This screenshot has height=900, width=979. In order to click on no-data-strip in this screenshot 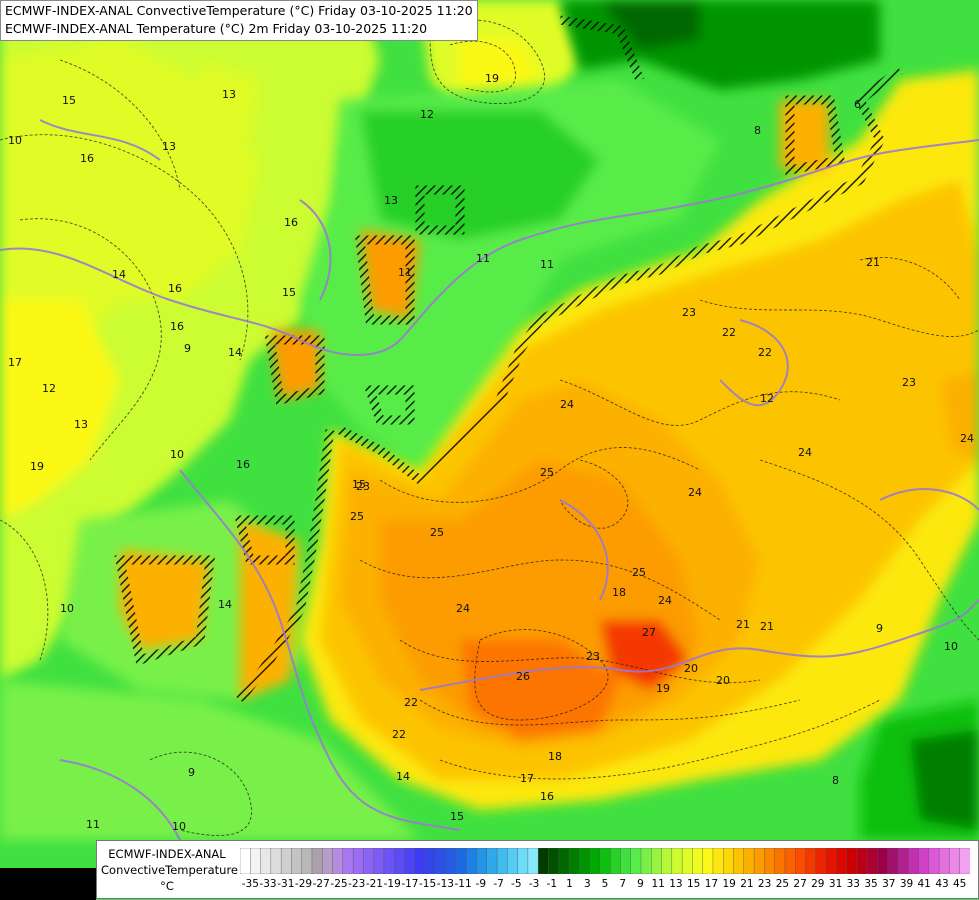, I will do `click(48, 884)`.